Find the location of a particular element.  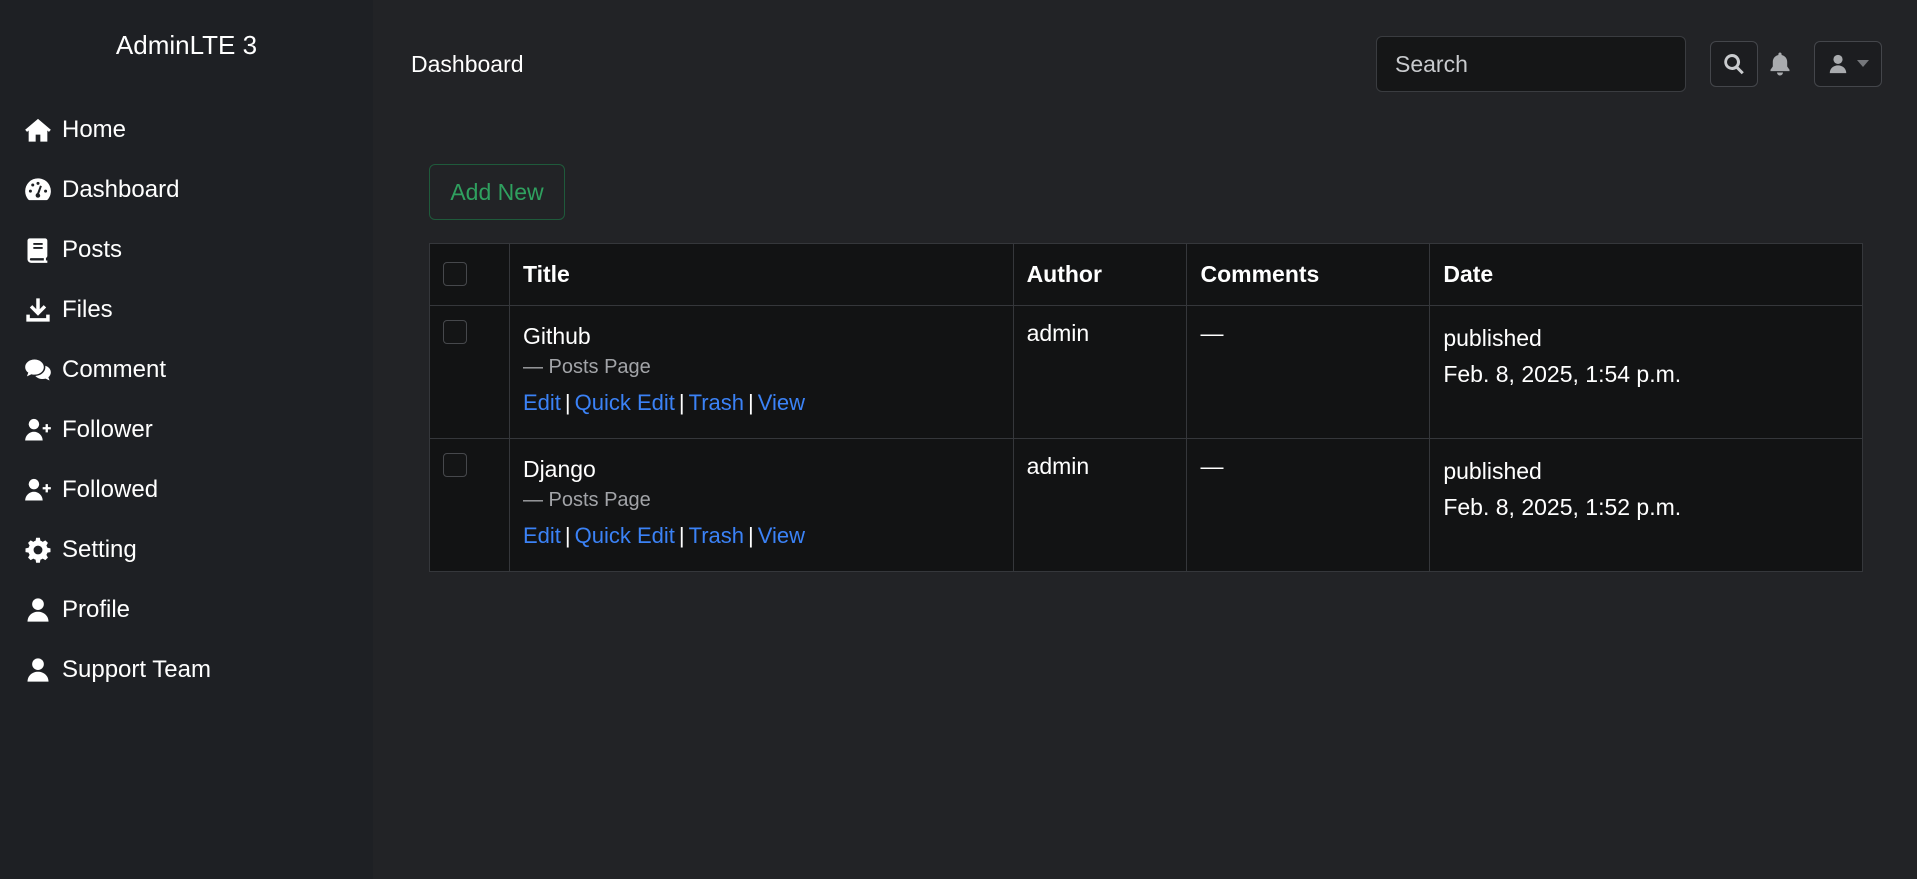

sidebar-item-label: Setting is located at coordinates (99, 549).